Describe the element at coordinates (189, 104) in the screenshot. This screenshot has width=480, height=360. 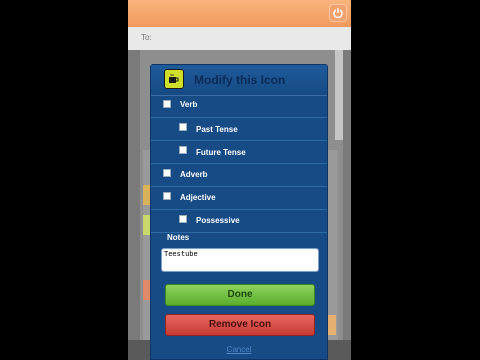
I see `option-label: Verb` at that location.